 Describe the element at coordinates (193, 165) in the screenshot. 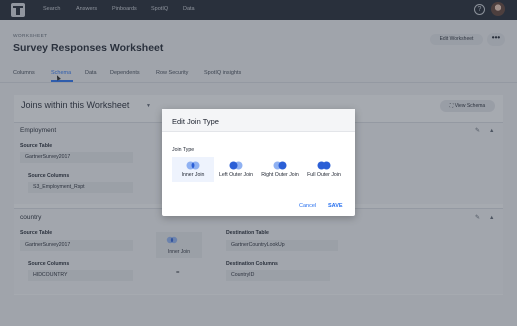

I see `inner-join-venn-icon` at that location.